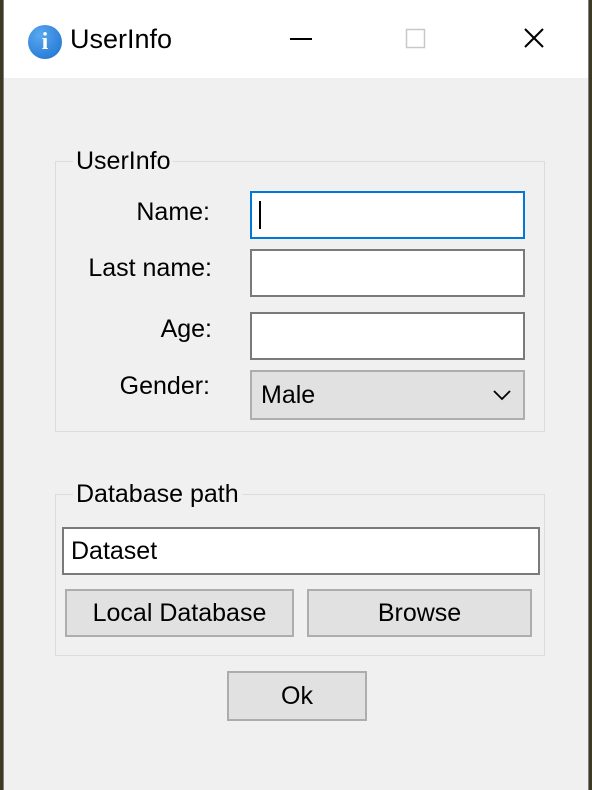  I want to click on title-bar: i UserInfo, so click(296, 39).